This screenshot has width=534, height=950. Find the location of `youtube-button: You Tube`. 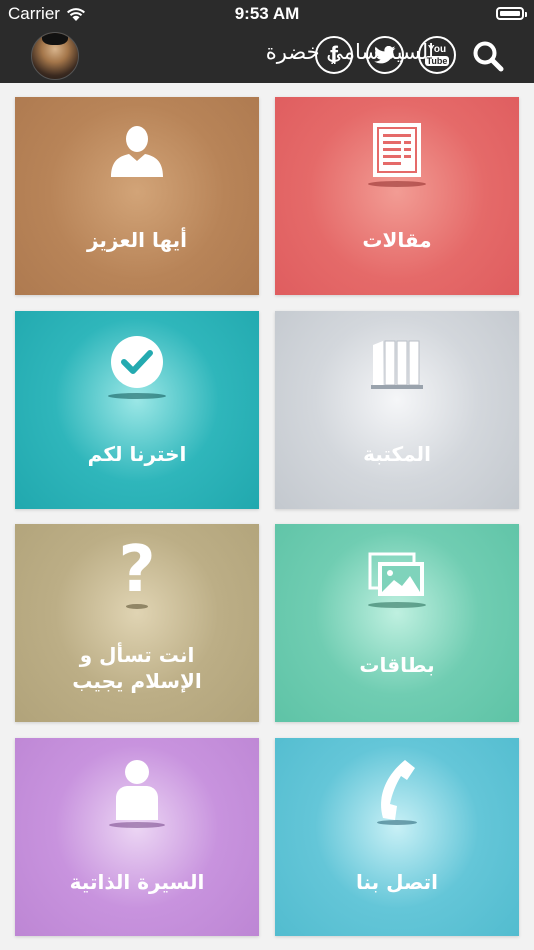

youtube-button: You Tube is located at coordinates (437, 55).